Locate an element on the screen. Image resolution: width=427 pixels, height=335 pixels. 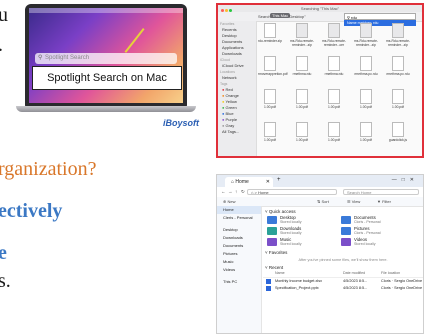
sidebar-item-downloads: Downloads is located at coordinates (239, 238).